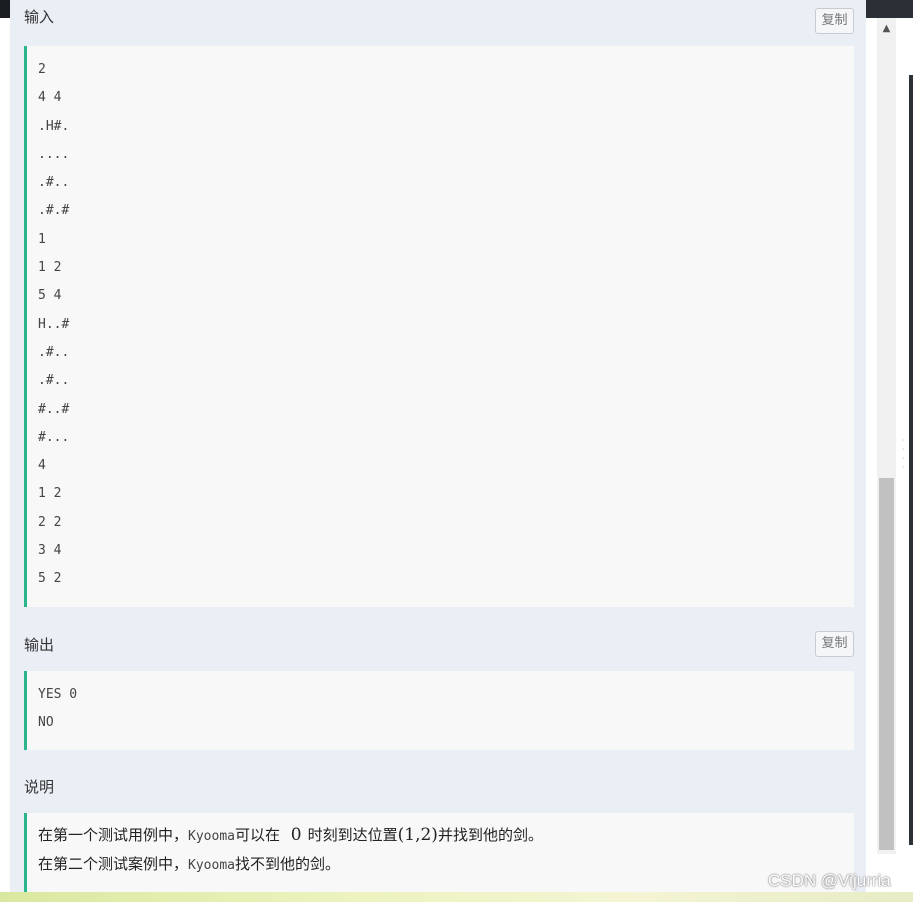 This screenshot has height=902, width=913. Describe the element at coordinates (54, 211) in the screenshot. I see `input-line: .#.#` at that location.